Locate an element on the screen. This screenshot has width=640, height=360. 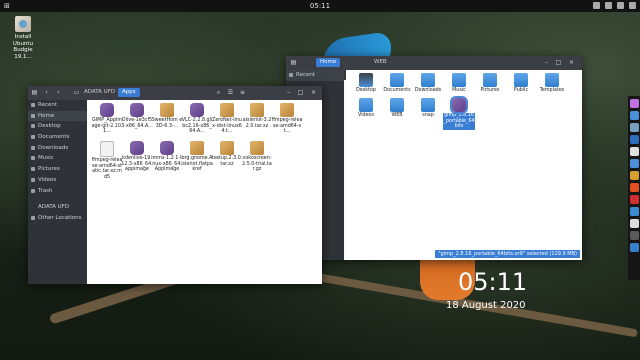
tab-home: Home is located at coordinates (328, 62).